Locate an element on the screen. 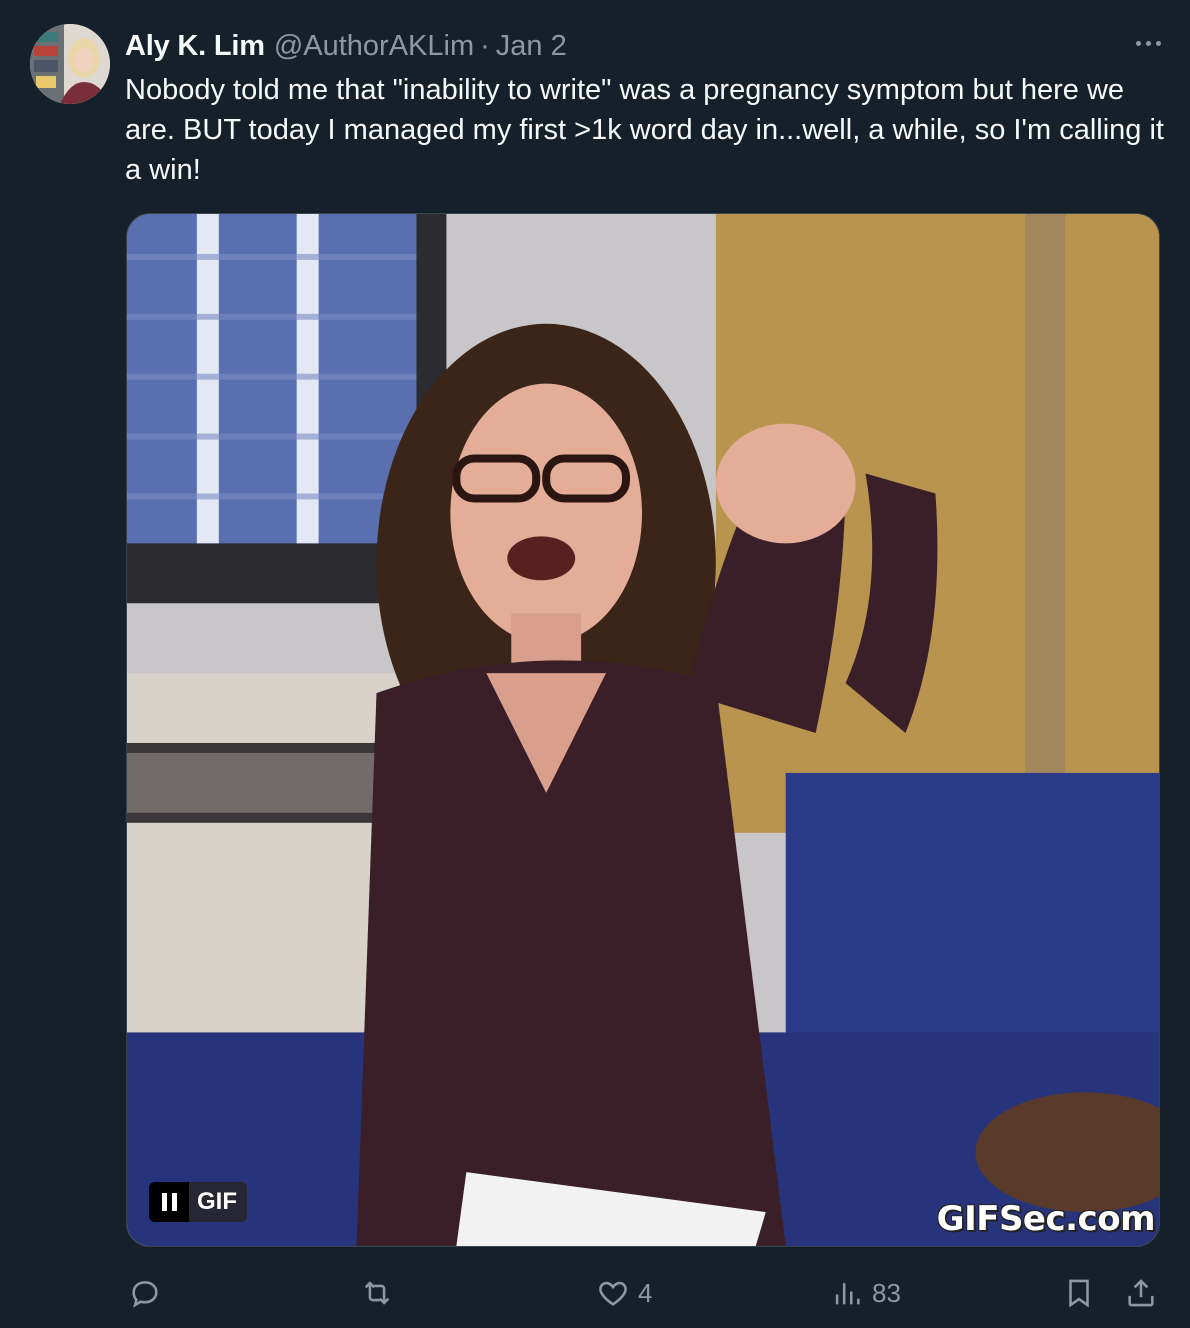 This screenshot has height=1328, width=1190. bookmark-button is located at coordinates (1079, 1293).